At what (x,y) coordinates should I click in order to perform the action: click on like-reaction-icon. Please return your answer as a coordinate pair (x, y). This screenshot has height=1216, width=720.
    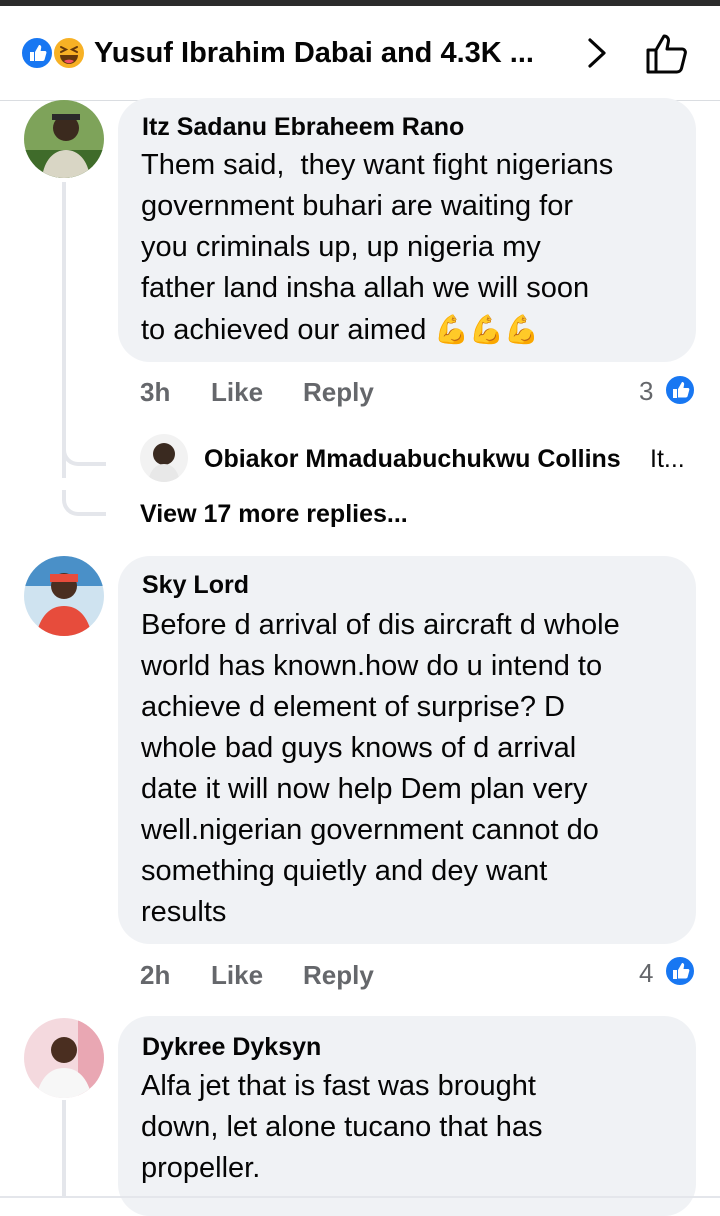
    Looking at the image, I should click on (37, 53).